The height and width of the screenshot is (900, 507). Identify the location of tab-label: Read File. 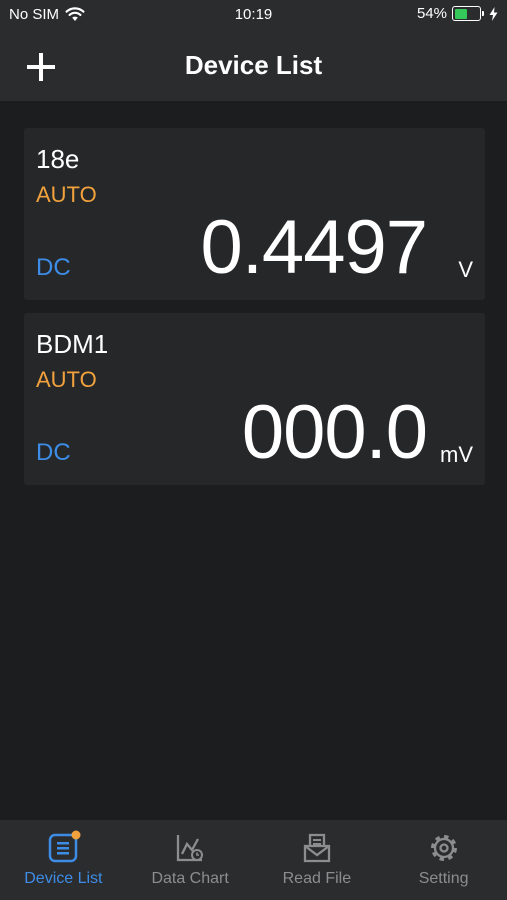
(317, 878).